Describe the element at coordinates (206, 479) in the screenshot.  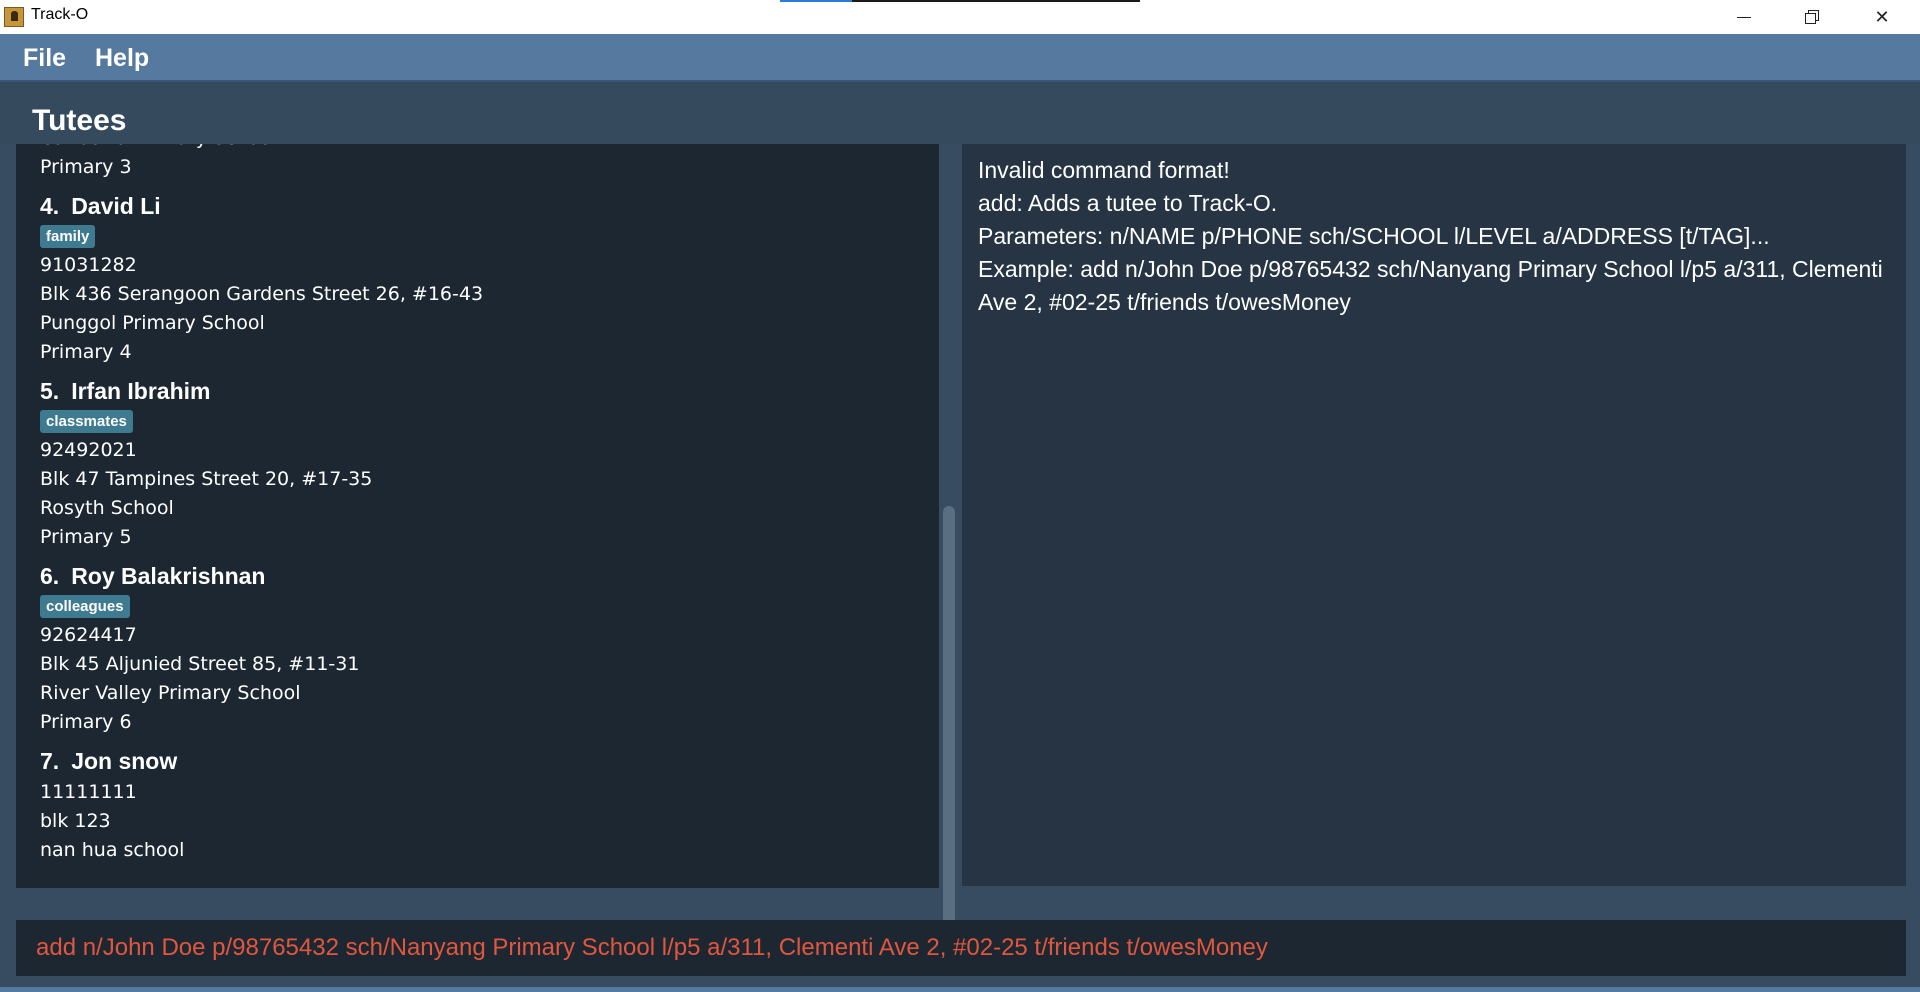
I see `tutee-address: Blk 47 Tampines Street 20, #17-35` at that location.